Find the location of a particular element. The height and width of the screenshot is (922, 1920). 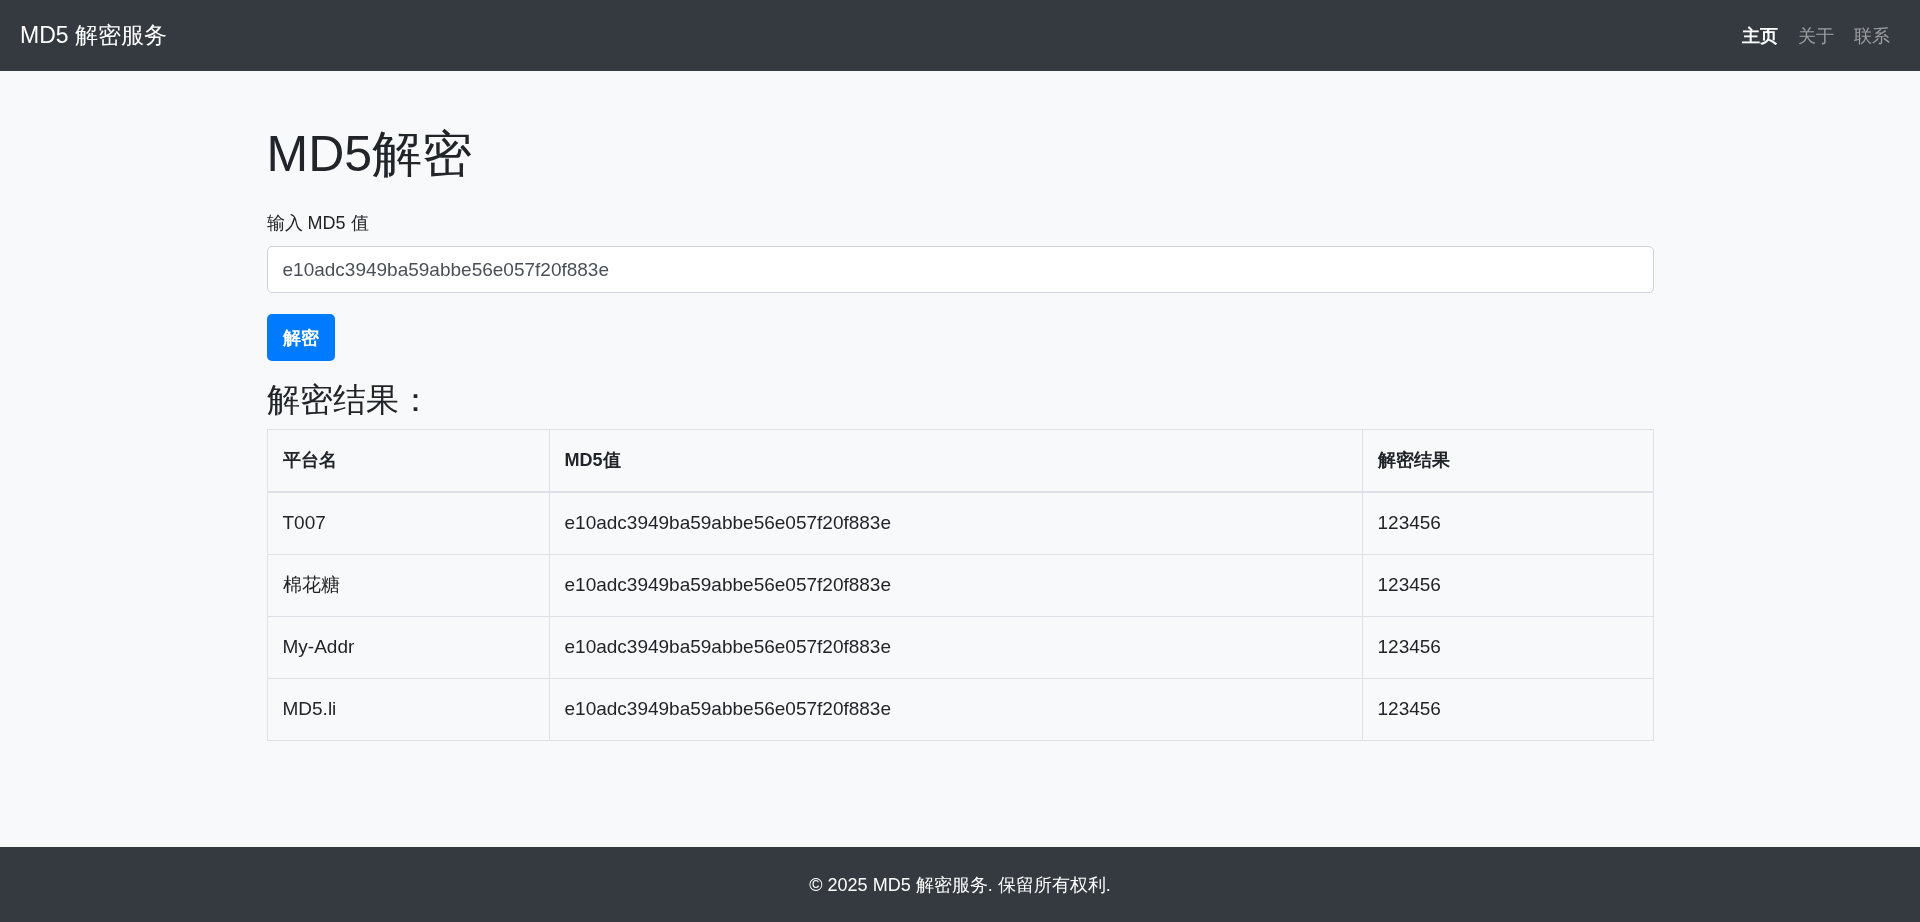

table-cell: T007 is located at coordinates (408, 523).